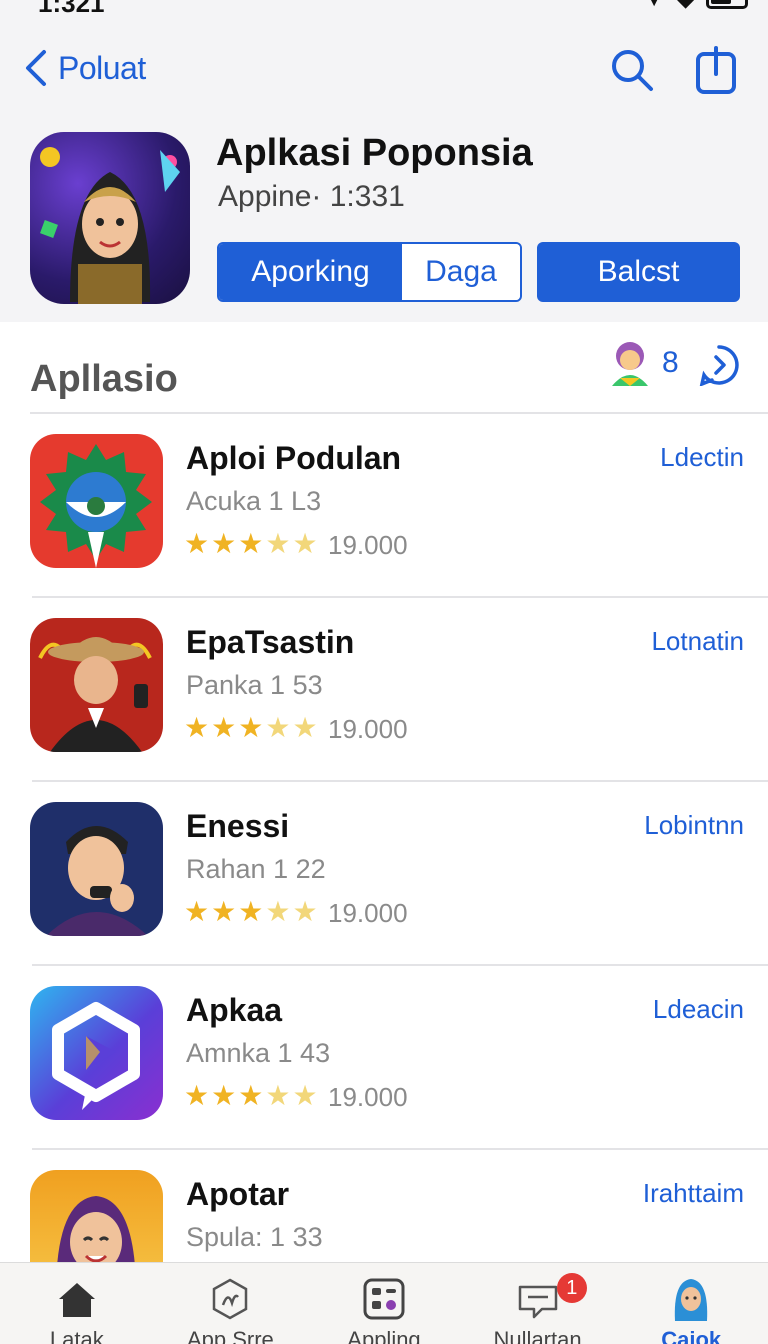 The width and height of the screenshot is (768, 1344). What do you see at coordinates (632, 70) in the screenshot?
I see `search-icon` at bounding box center [632, 70].